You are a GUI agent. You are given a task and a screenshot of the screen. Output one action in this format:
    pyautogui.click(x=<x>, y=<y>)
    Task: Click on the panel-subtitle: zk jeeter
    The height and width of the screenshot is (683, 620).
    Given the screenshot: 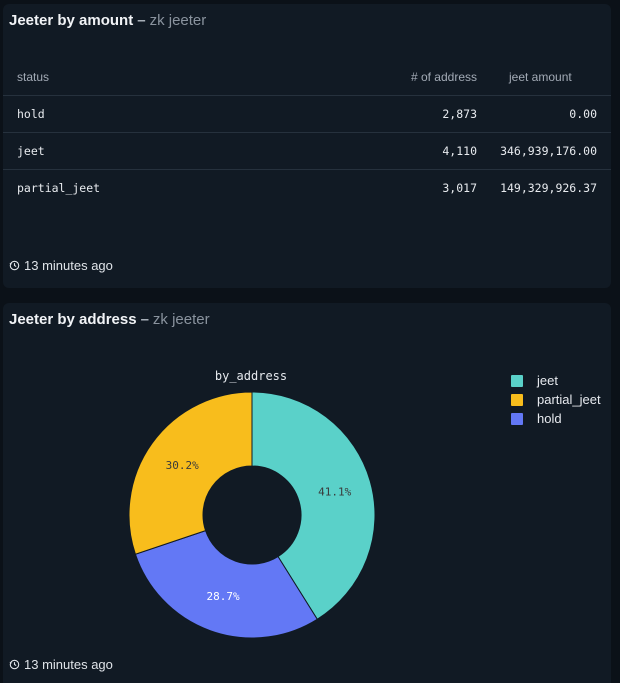 What is the action you would take?
    pyautogui.click(x=178, y=20)
    